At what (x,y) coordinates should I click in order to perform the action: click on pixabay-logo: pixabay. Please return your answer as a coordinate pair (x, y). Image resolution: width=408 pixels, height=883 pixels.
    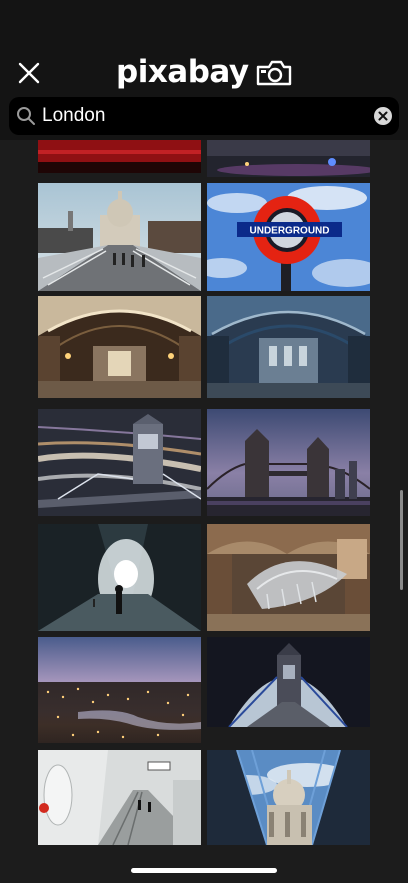
    Looking at the image, I should click on (204, 72).